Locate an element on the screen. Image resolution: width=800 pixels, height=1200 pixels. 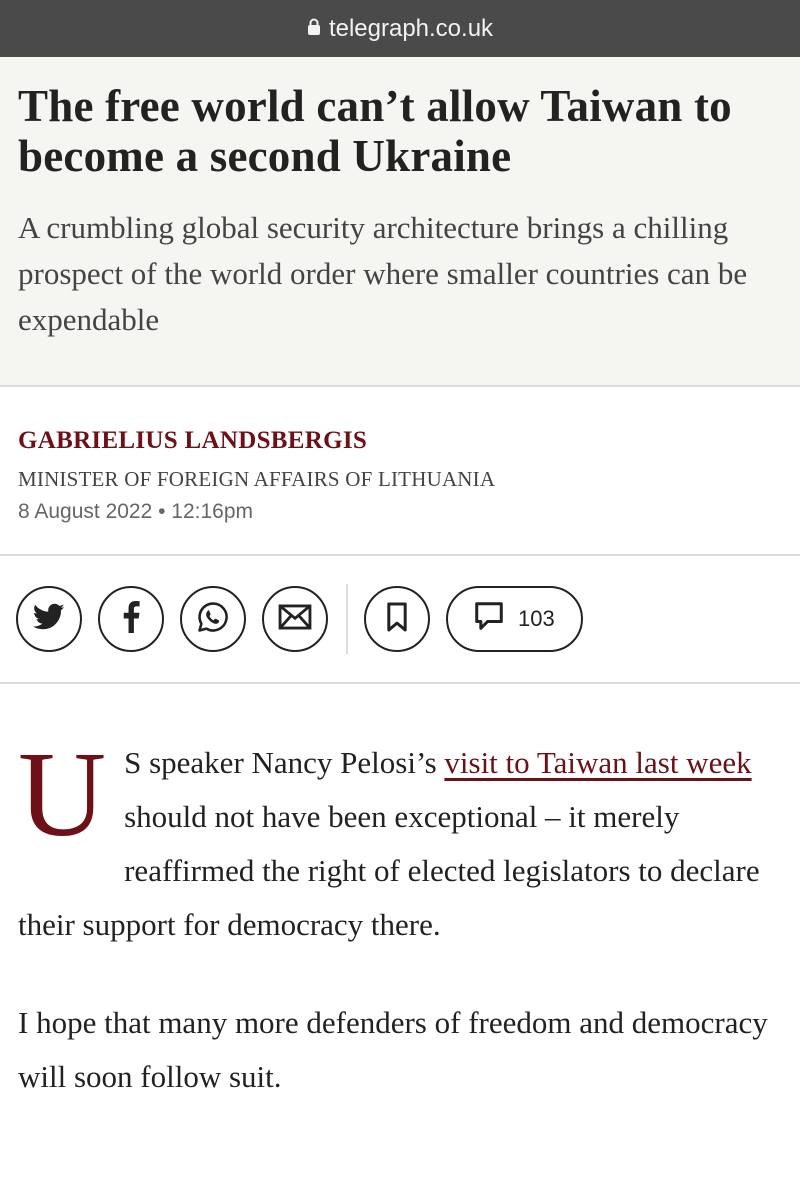
whatsapp-share-button is located at coordinates (213, 619).